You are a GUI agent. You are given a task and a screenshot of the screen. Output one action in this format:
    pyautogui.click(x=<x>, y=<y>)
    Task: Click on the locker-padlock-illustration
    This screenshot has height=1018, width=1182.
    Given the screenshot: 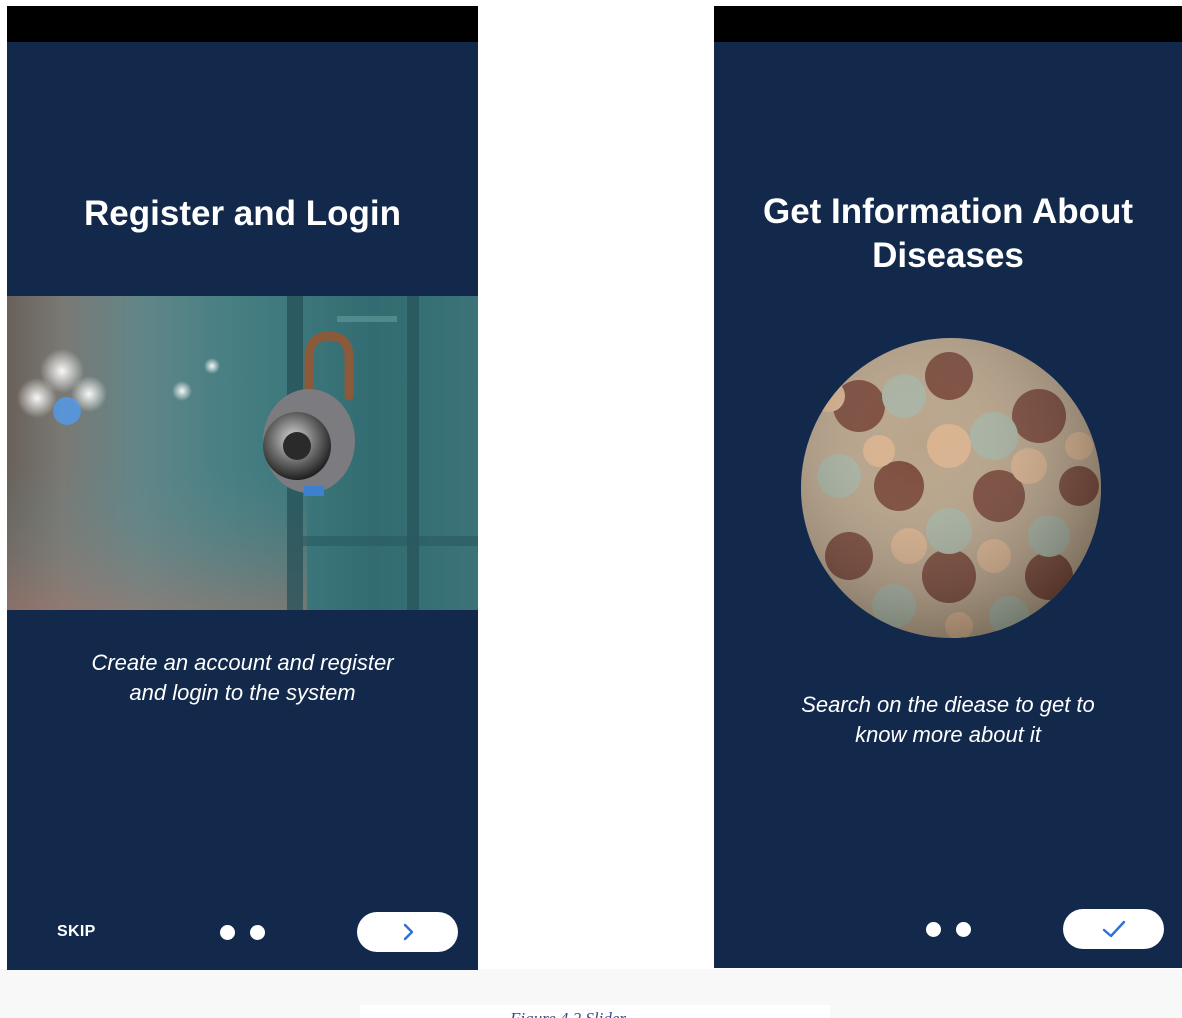 What is the action you would take?
    pyautogui.click(x=242, y=453)
    